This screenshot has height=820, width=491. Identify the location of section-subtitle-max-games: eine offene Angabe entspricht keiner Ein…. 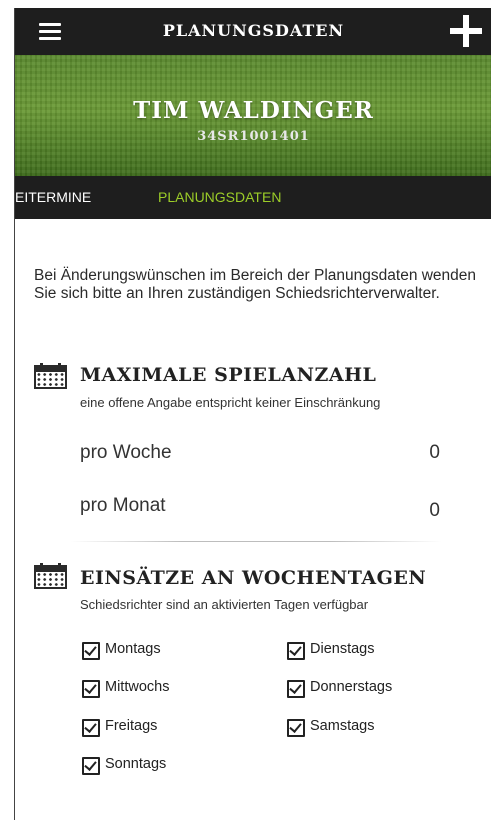
(230, 402).